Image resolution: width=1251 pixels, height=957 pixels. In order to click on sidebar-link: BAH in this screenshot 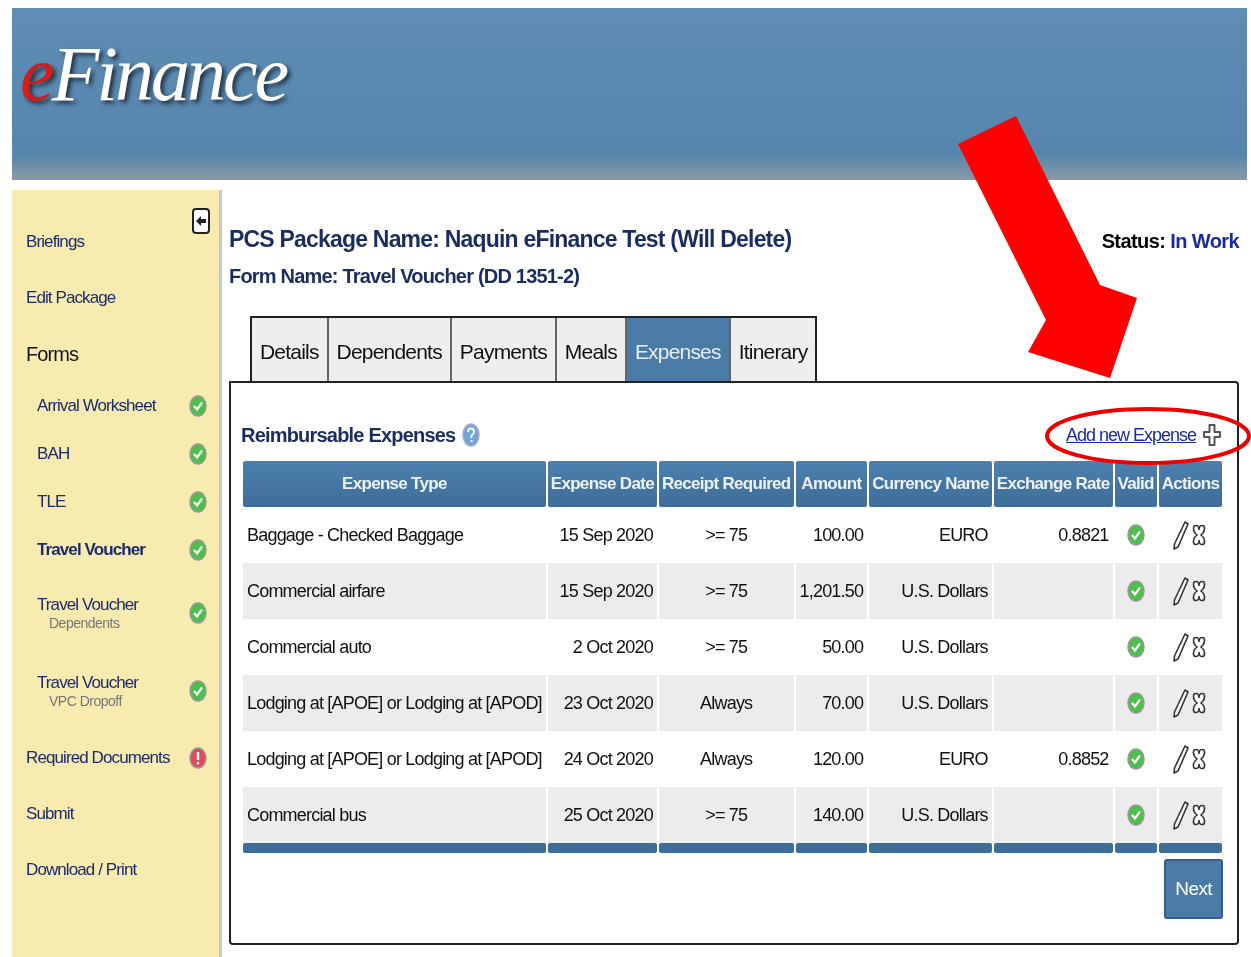, I will do `click(53, 454)`.